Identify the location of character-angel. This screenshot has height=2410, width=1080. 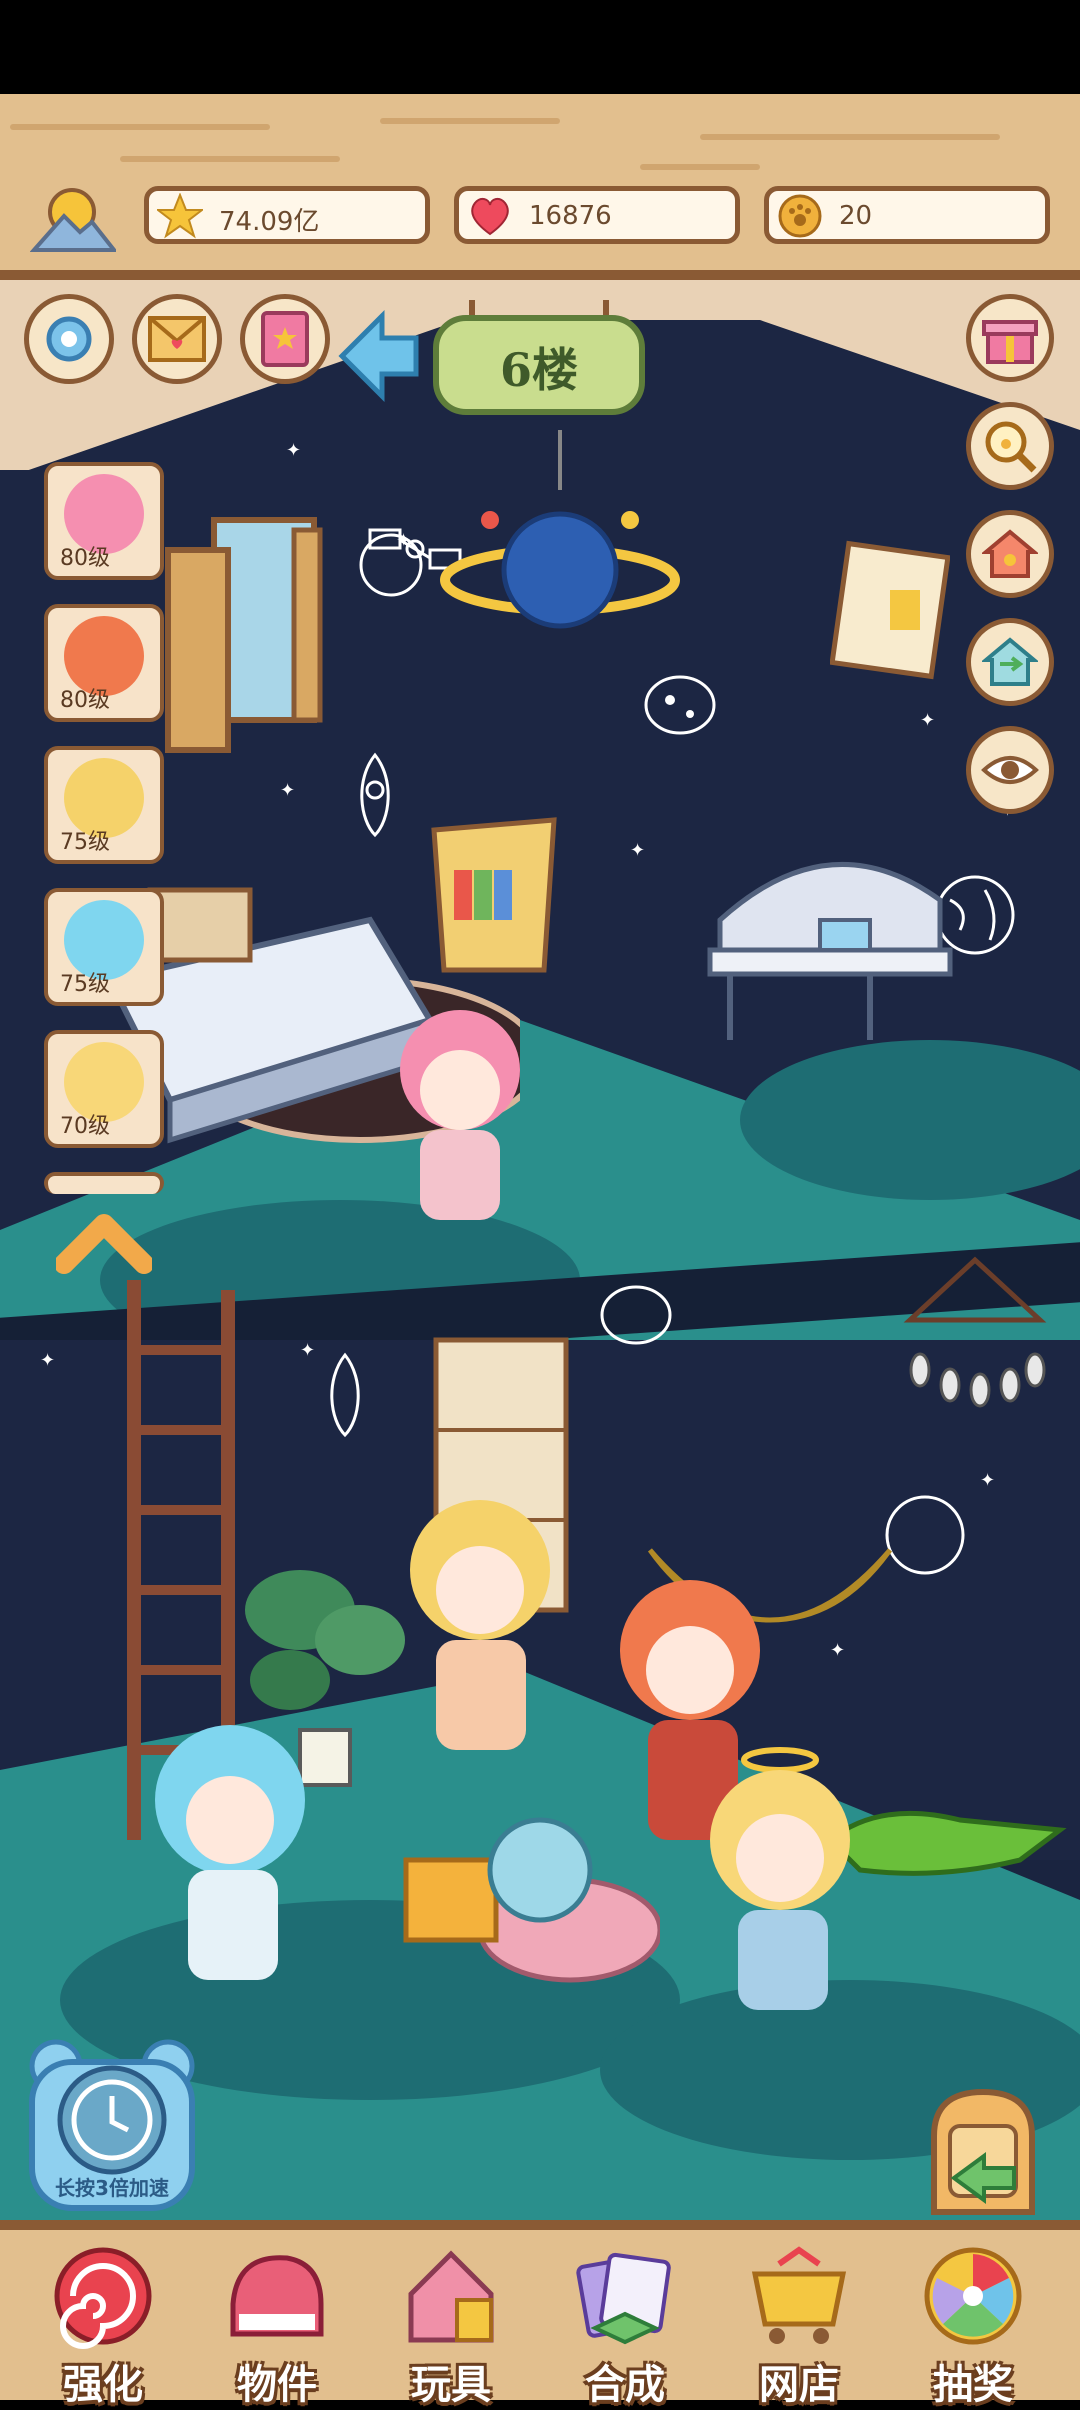
(780, 1890).